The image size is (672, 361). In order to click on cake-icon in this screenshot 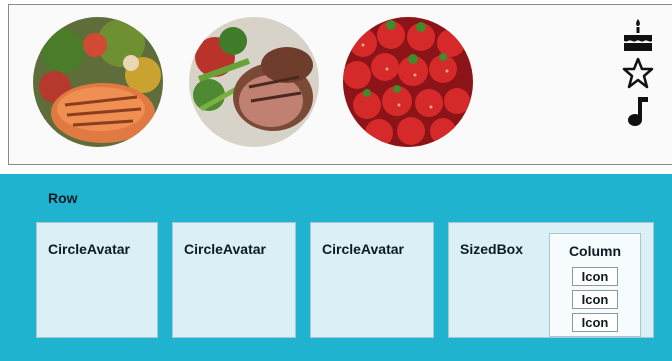, I will do `click(638, 35)`.